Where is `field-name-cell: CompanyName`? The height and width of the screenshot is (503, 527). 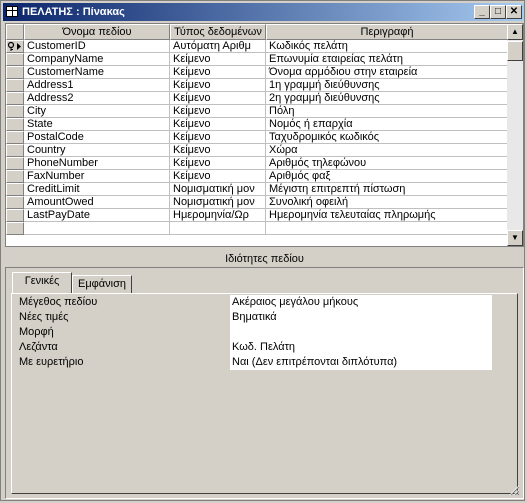
field-name-cell: CompanyName is located at coordinates (97, 59).